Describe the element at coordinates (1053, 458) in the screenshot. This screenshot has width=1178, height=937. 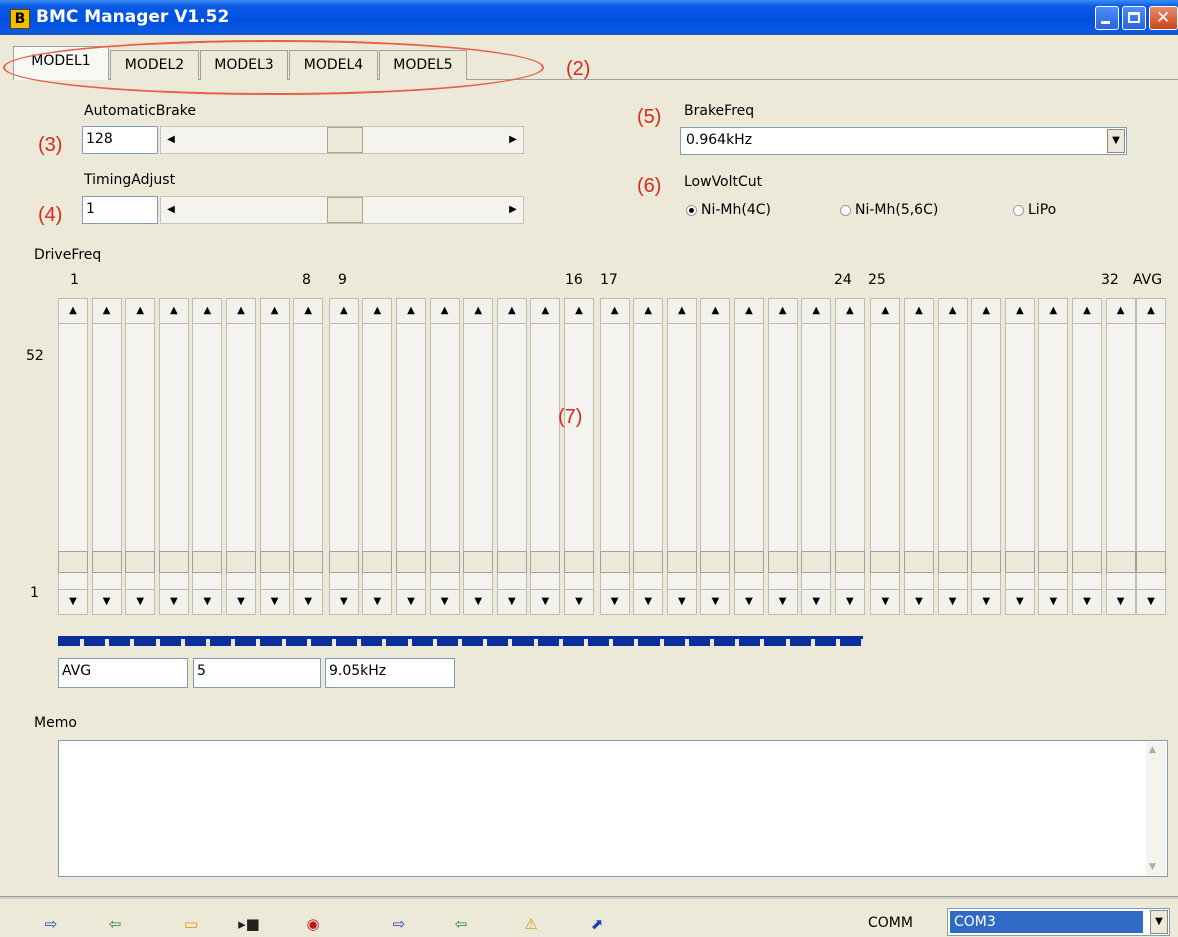
I see `drive-freq-slider-30: ▲ ▼` at that location.